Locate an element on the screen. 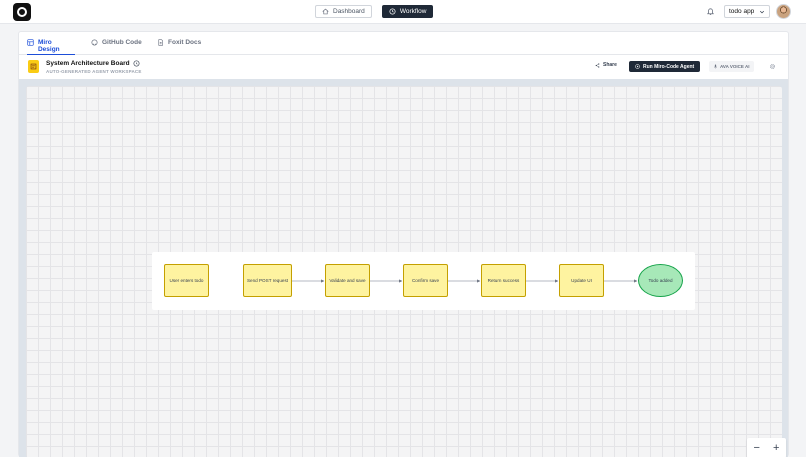  top-bar: Dashboard Workflow todo app is located at coordinates (403, 12).